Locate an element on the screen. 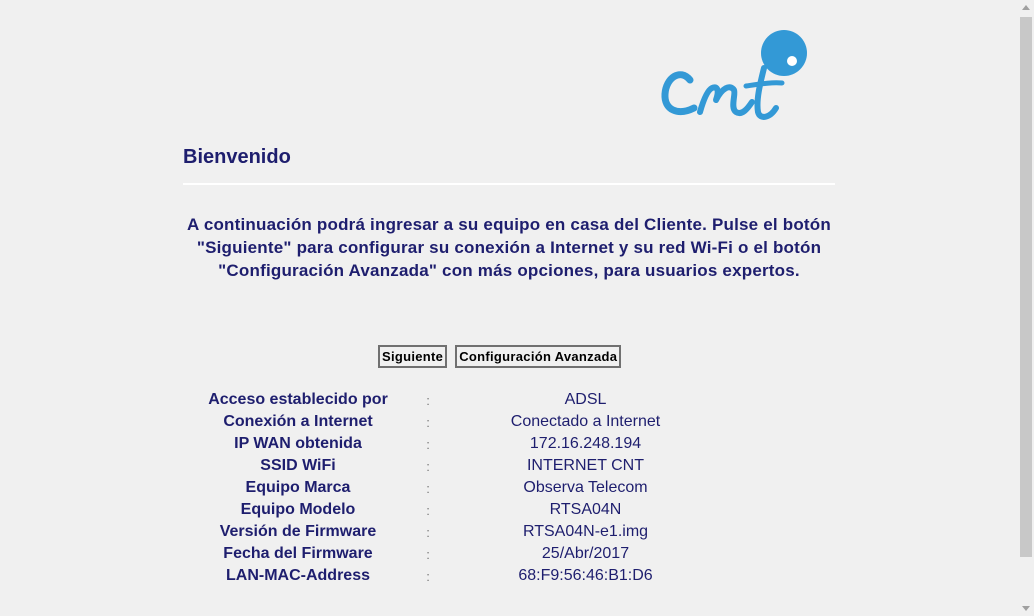  next-button: Siguiente is located at coordinates (413, 356).